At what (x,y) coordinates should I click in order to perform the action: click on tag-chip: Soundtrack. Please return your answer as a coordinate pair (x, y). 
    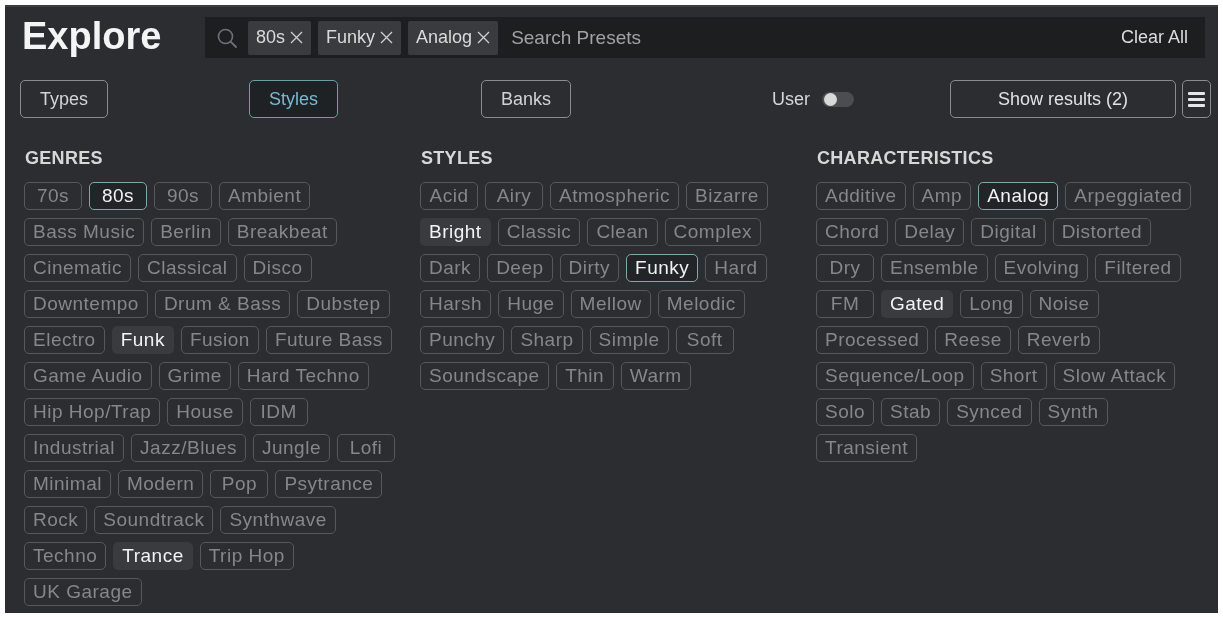
    Looking at the image, I should click on (154, 520).